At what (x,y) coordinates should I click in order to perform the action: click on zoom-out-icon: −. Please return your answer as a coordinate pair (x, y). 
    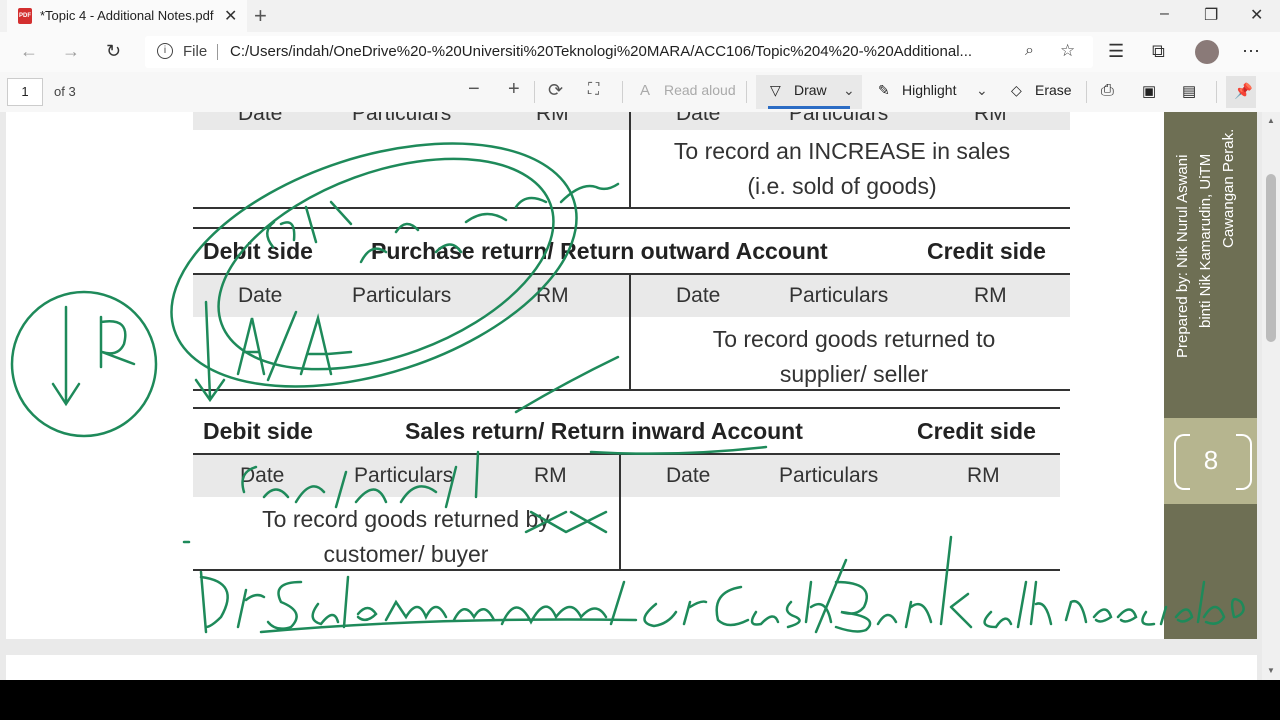
    Looking at the image, I should click on (474, 89).